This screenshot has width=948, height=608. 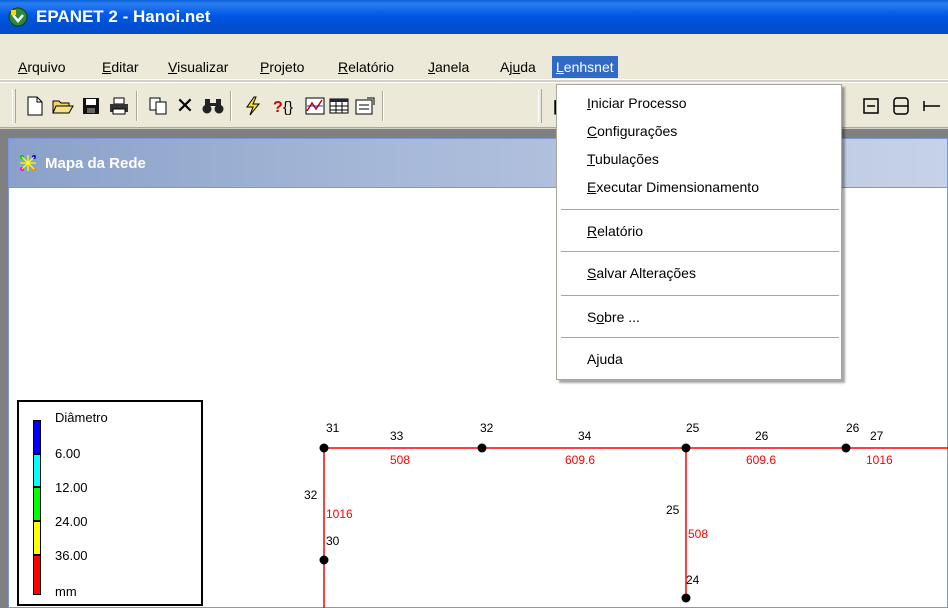 I want to click on link-label: 32, so click(x=311, y=495).